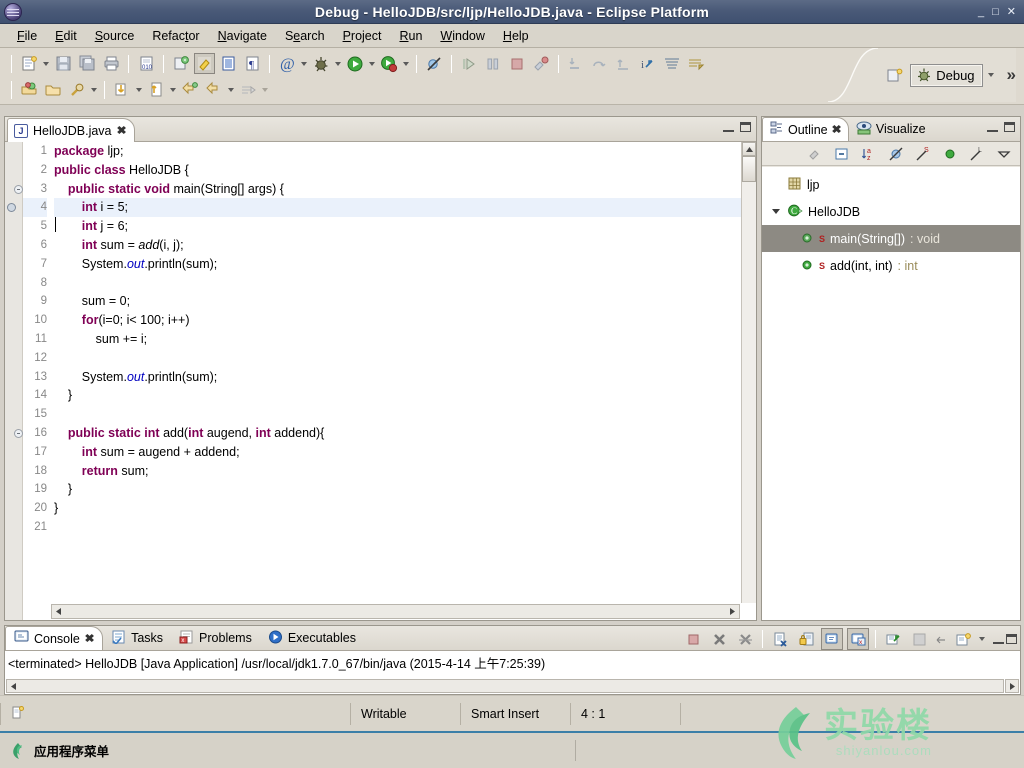 The image size is (1024, 768). What do you see at coordinates (869, 154) in the screenshot?
I see `sort-icon: az` at bounding box center [869, 154].